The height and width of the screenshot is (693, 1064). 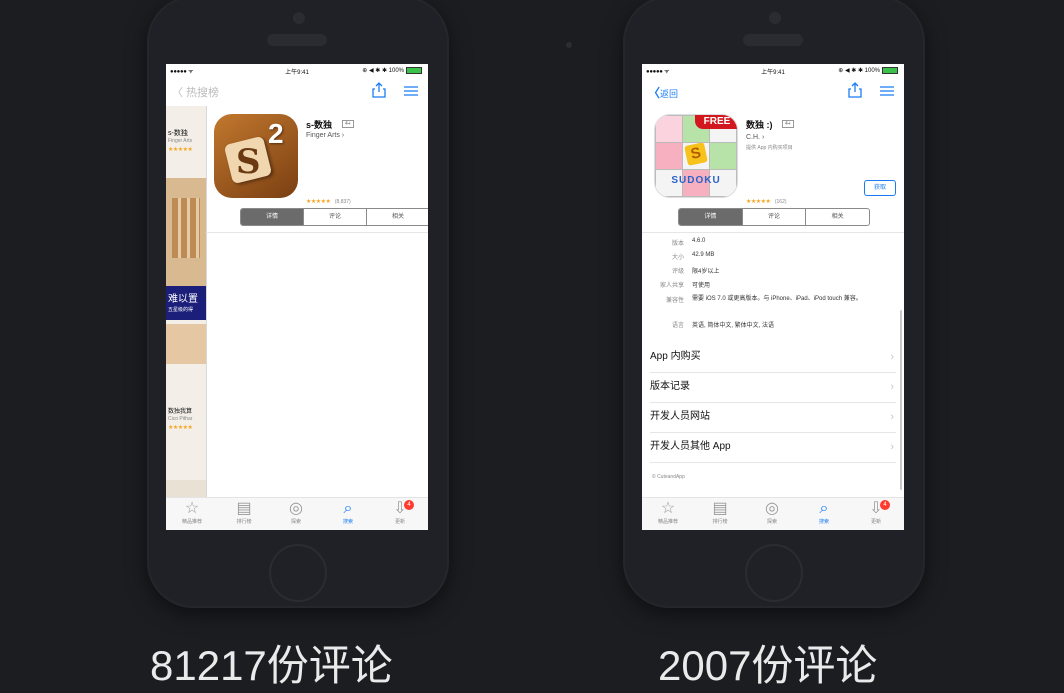 I want to click on copyright: © CuteandApp, so click(x=668, y=477).